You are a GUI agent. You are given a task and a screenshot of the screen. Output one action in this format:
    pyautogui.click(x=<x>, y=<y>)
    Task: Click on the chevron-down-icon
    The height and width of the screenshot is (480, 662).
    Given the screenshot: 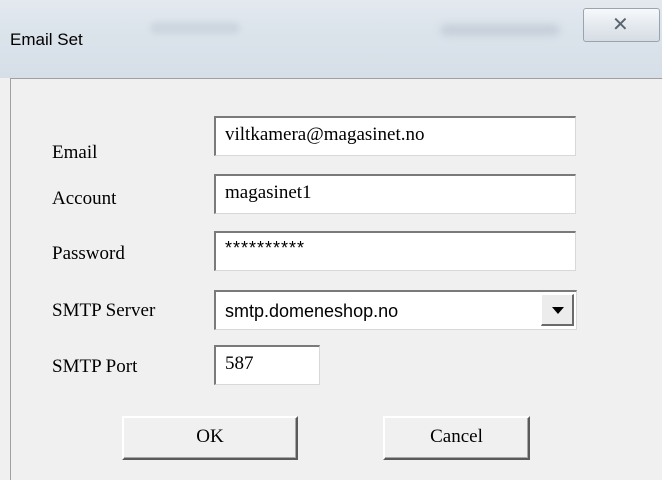 What is the action you would take?
    pyautogui.click(x=558, y=310)
    